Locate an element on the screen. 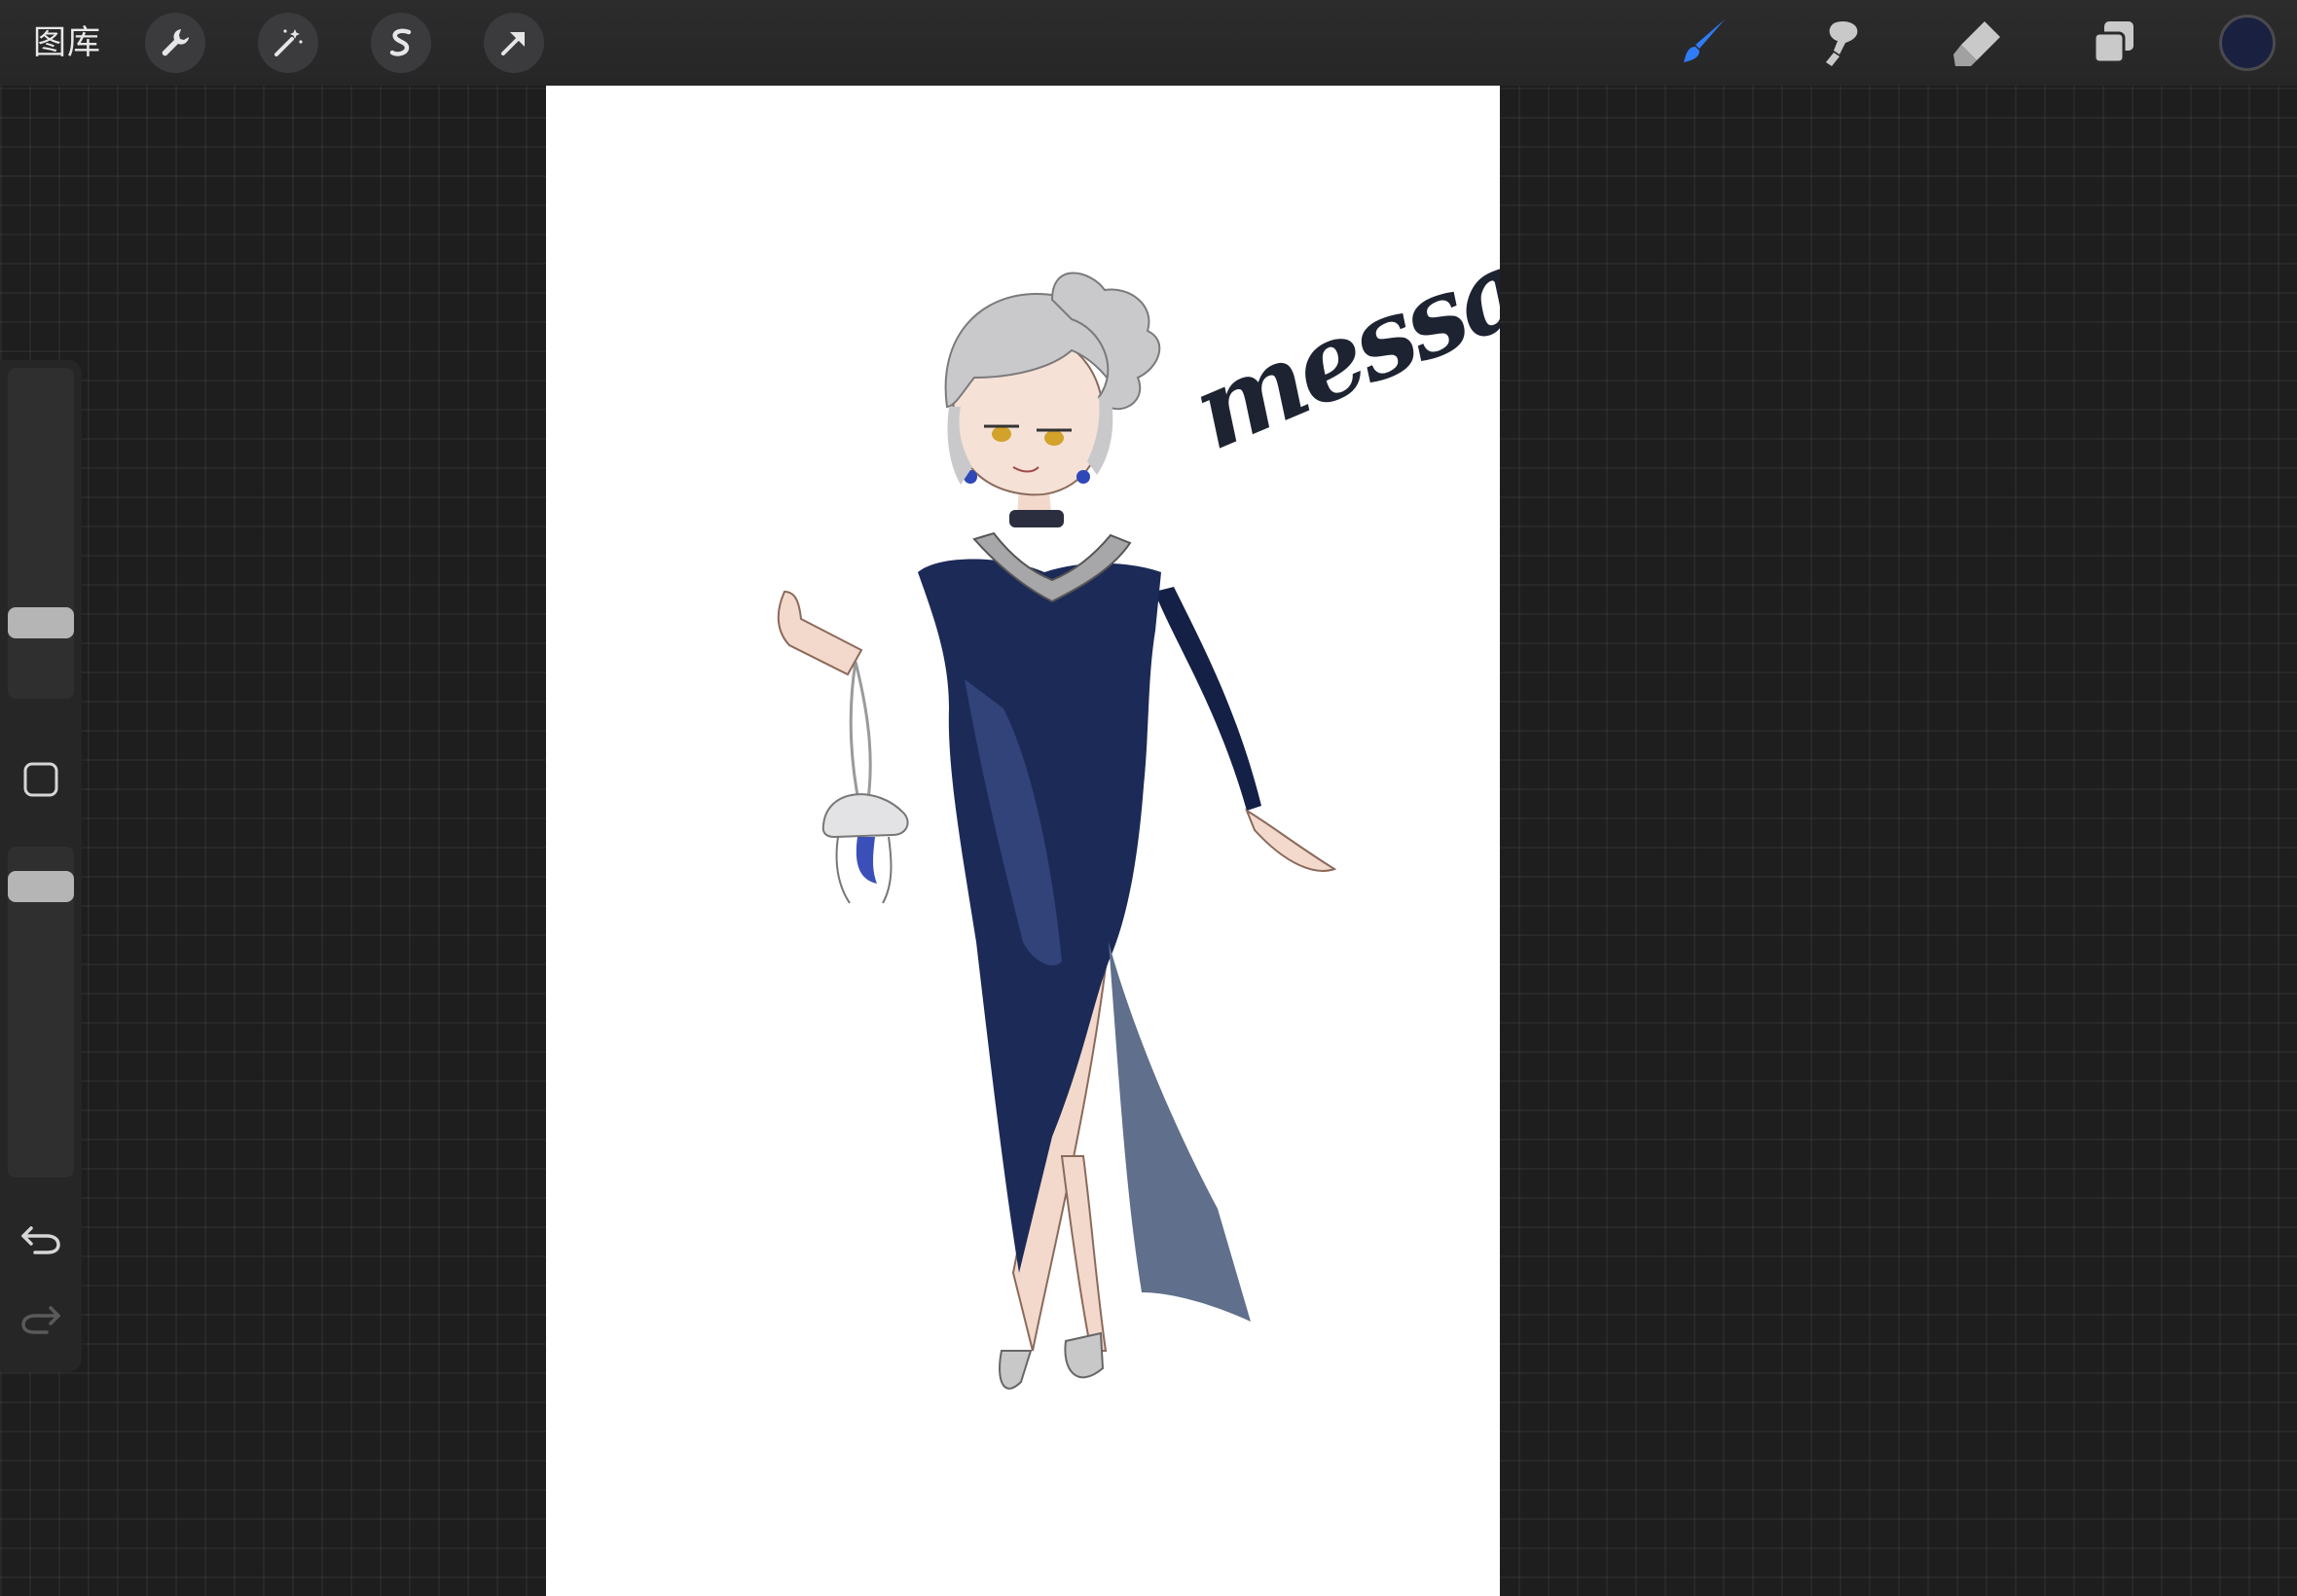  eraser-tool-button is located at coordinates (1977, 43).